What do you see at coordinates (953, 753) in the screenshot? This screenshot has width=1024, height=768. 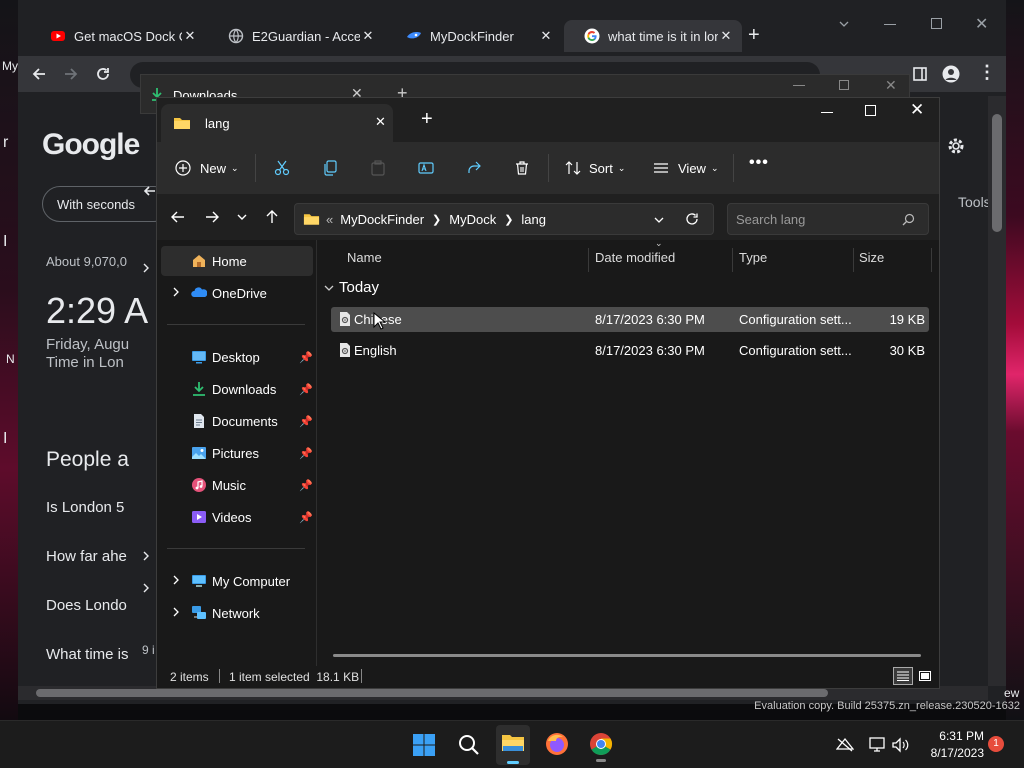 I see `taskbar-clock-date: 8/17/2023` at bounding box center [953, 753].